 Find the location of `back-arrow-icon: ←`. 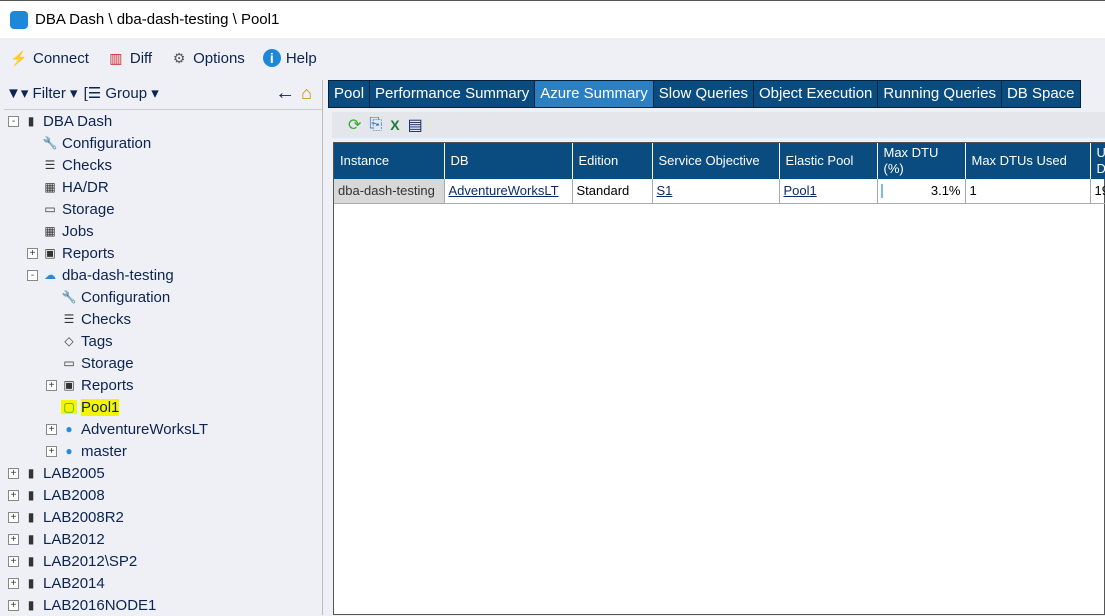

back-arrow-icon: ← is located at coordinates (285, 93).